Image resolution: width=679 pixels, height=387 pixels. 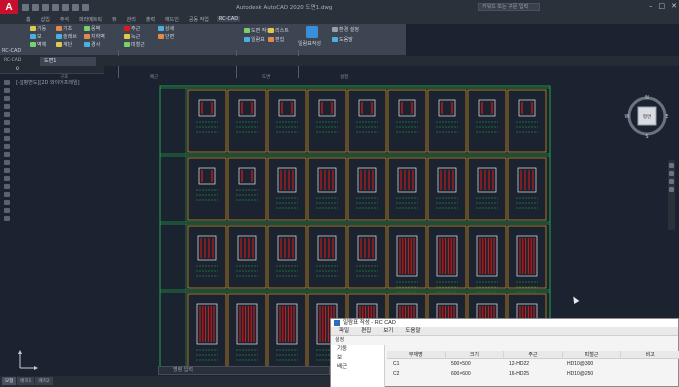 I want to click on tab-model: 모형, so click(x=9, y=381).